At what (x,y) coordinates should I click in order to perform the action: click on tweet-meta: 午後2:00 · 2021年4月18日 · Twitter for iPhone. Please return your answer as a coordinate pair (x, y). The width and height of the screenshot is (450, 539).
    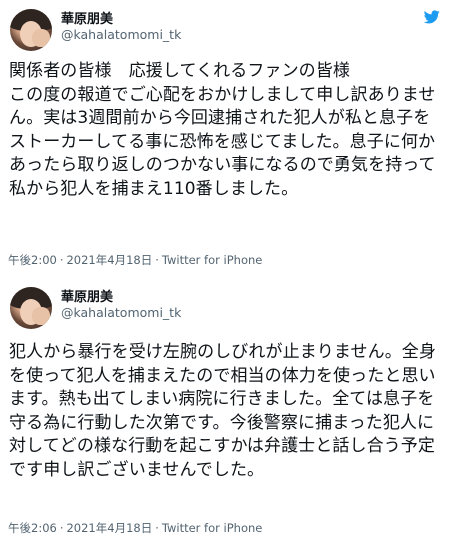
    Looking at the image, I should click on (135, 260).